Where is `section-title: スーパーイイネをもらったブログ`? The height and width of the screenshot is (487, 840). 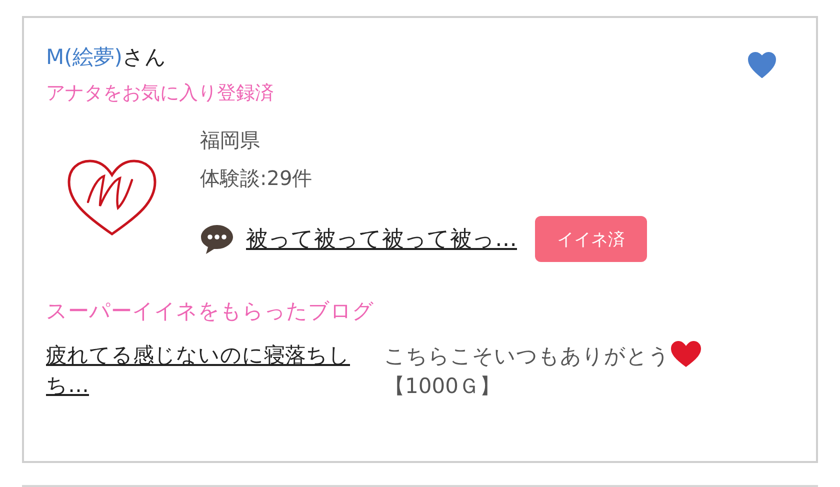 section-title: スーパーイイネをもらったブログ is located at coordinates (210, 311).